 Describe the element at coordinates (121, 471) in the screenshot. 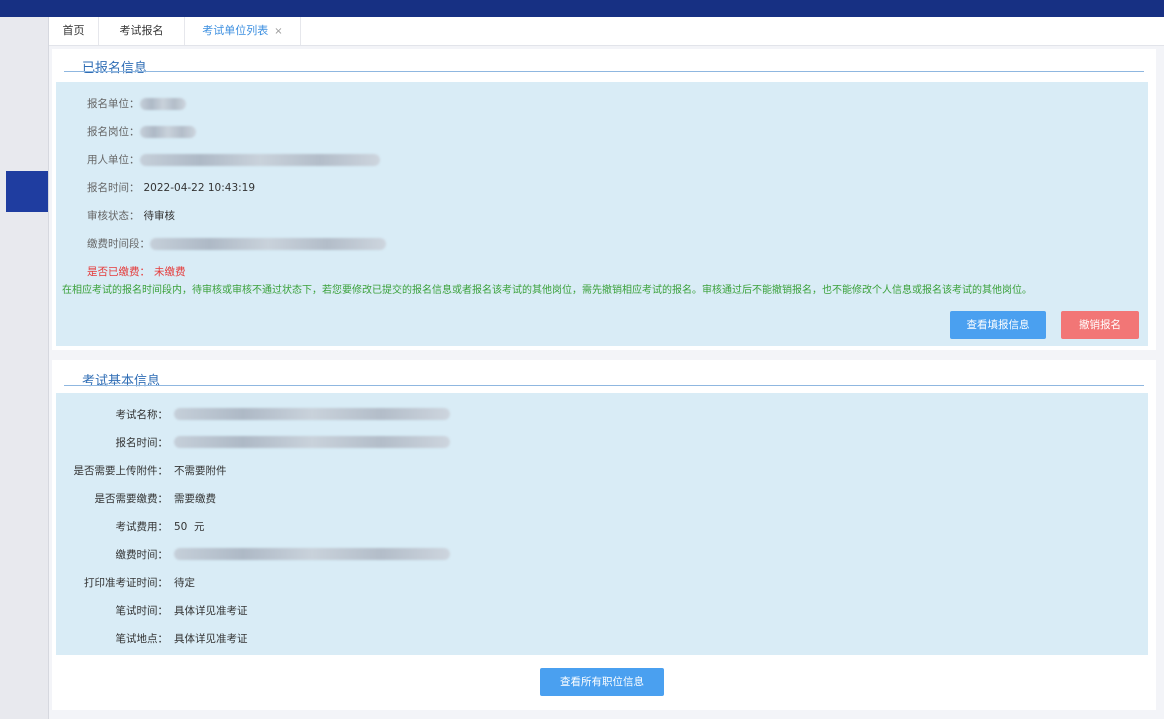

I see `attach-required-label: 是否需要上传附件：` at that location.